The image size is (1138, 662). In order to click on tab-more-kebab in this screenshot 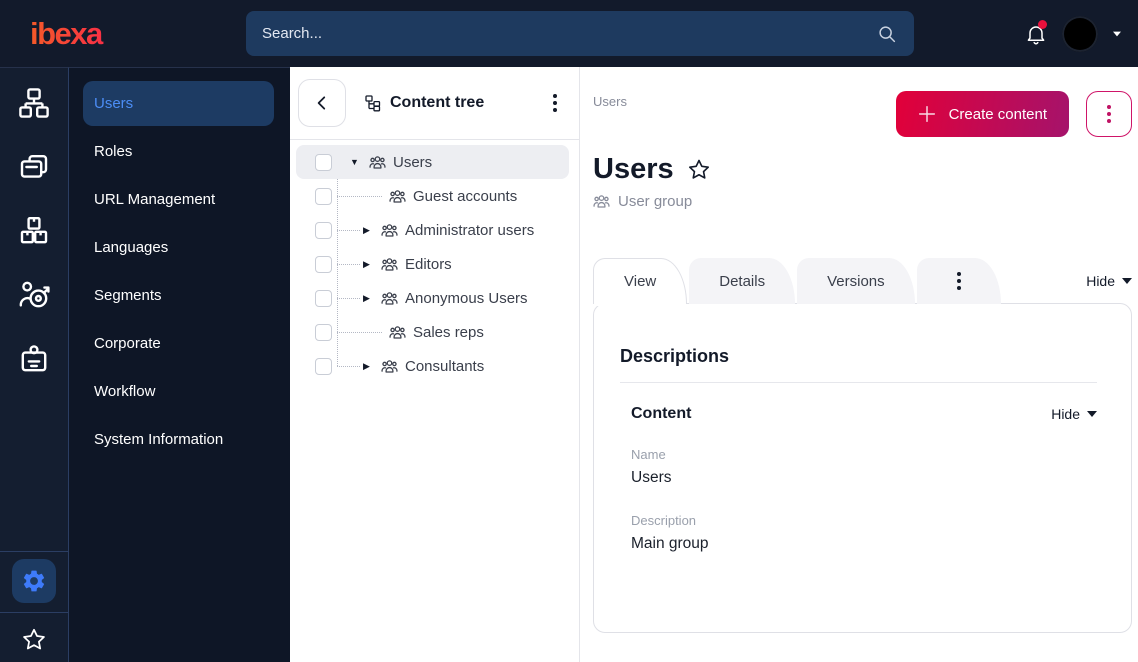, I will do `click(958, 281)`.